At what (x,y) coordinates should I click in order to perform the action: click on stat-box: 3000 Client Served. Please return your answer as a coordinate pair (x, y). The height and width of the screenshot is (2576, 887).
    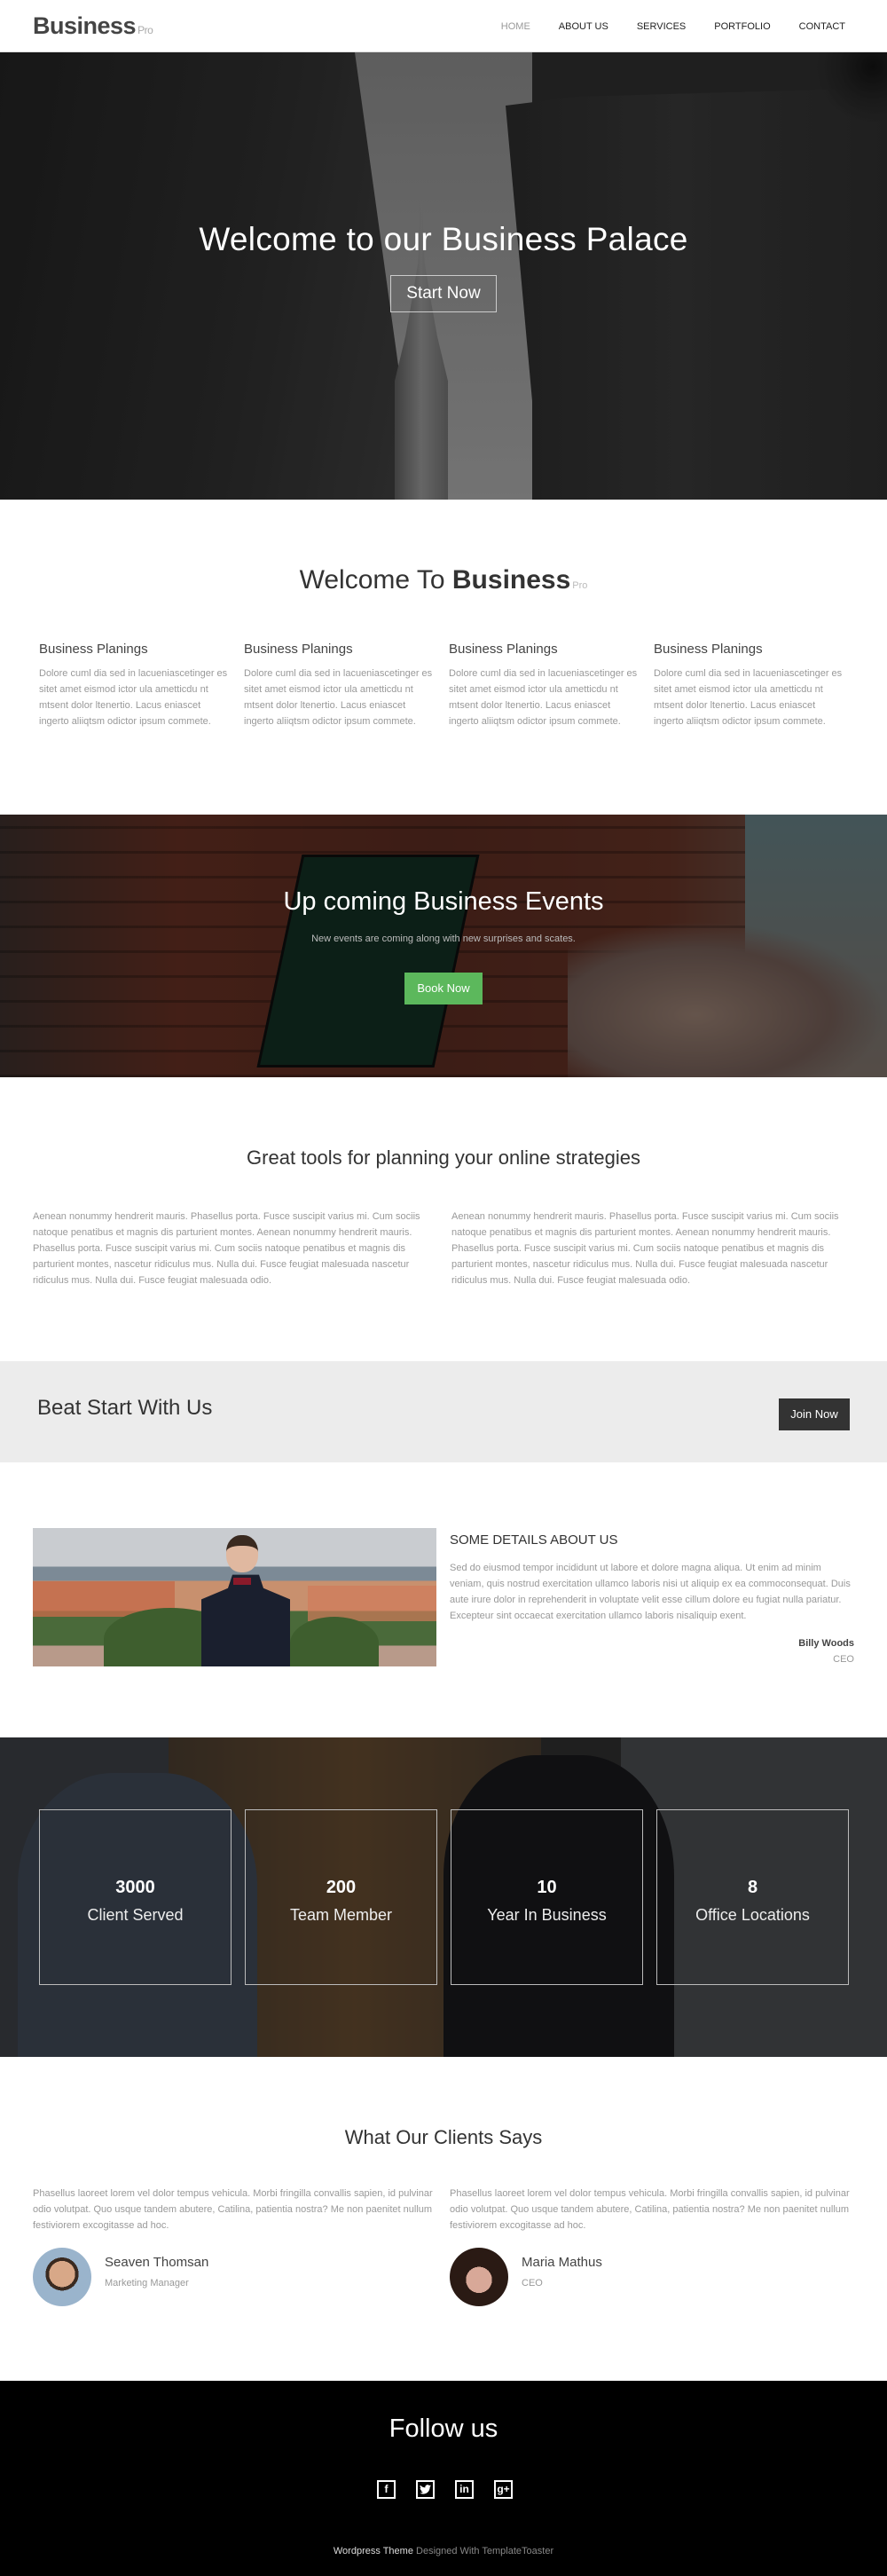
    Looking at the image, I should click on (135, 1897).